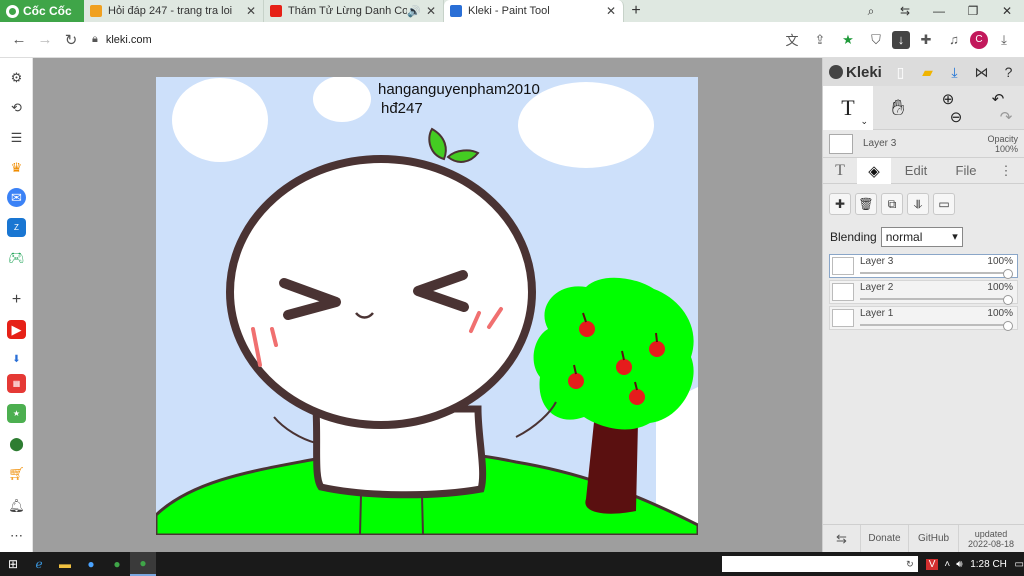 This screenshot has width=1024, height=576. I want to click on zalo-taskbar-icon: ●, so click(91, 564).